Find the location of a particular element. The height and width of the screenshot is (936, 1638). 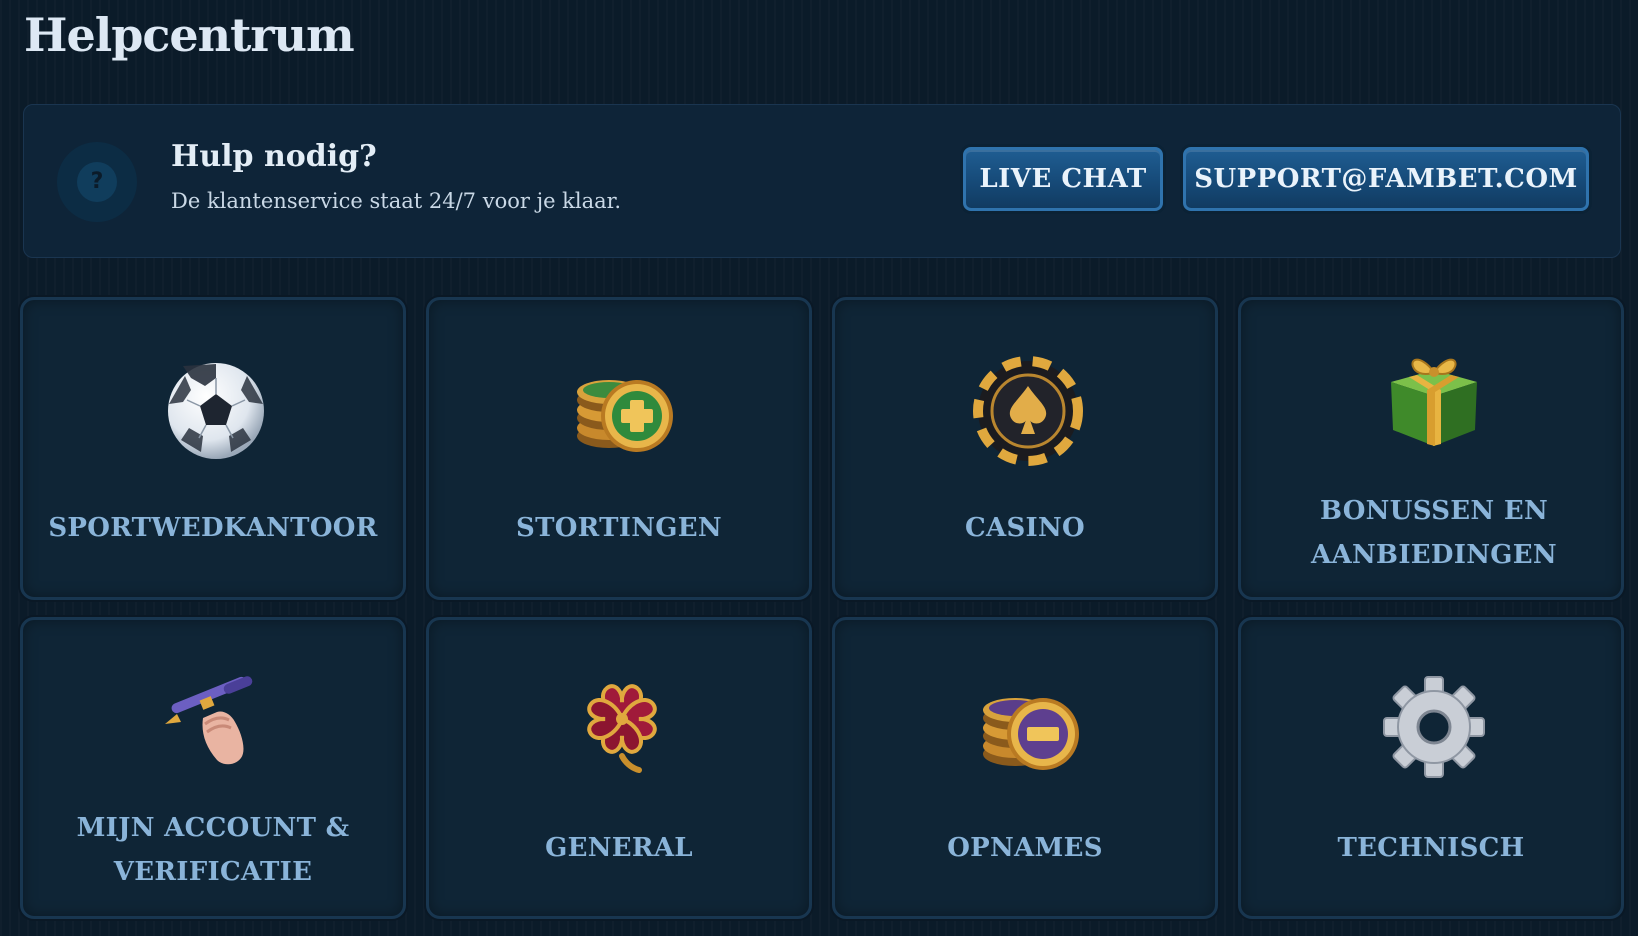

category-card-general: GENERAL is located at coordinates (619, 768).